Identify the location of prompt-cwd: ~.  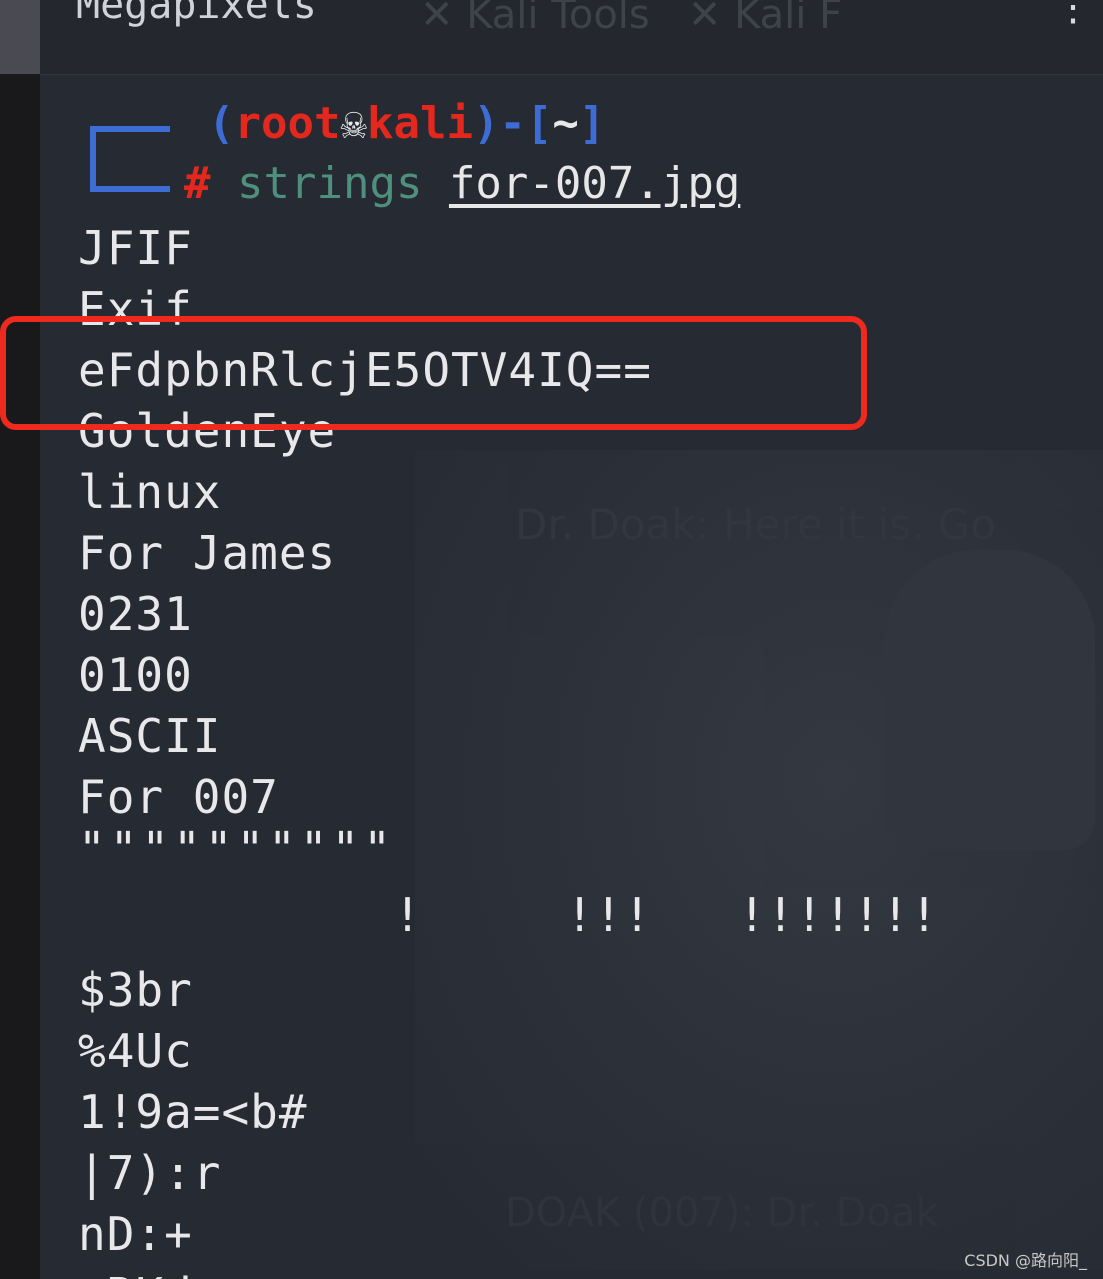
(565, 123).